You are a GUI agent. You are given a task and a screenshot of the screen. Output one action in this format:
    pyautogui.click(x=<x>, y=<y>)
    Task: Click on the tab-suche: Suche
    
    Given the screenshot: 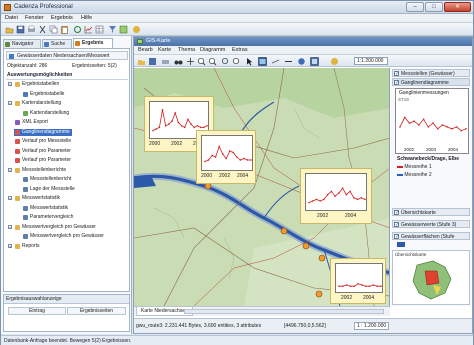 What is the action you would take?
    pyautogui.click(x=57, y=43)
    